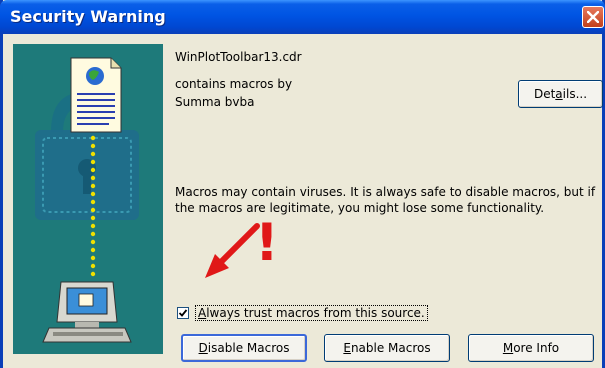  I want to click on close-icon, so click(593, 17).